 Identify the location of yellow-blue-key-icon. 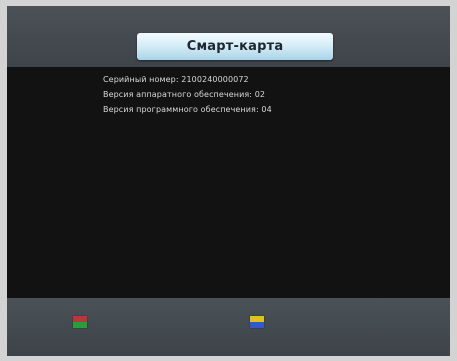
(257, 322).